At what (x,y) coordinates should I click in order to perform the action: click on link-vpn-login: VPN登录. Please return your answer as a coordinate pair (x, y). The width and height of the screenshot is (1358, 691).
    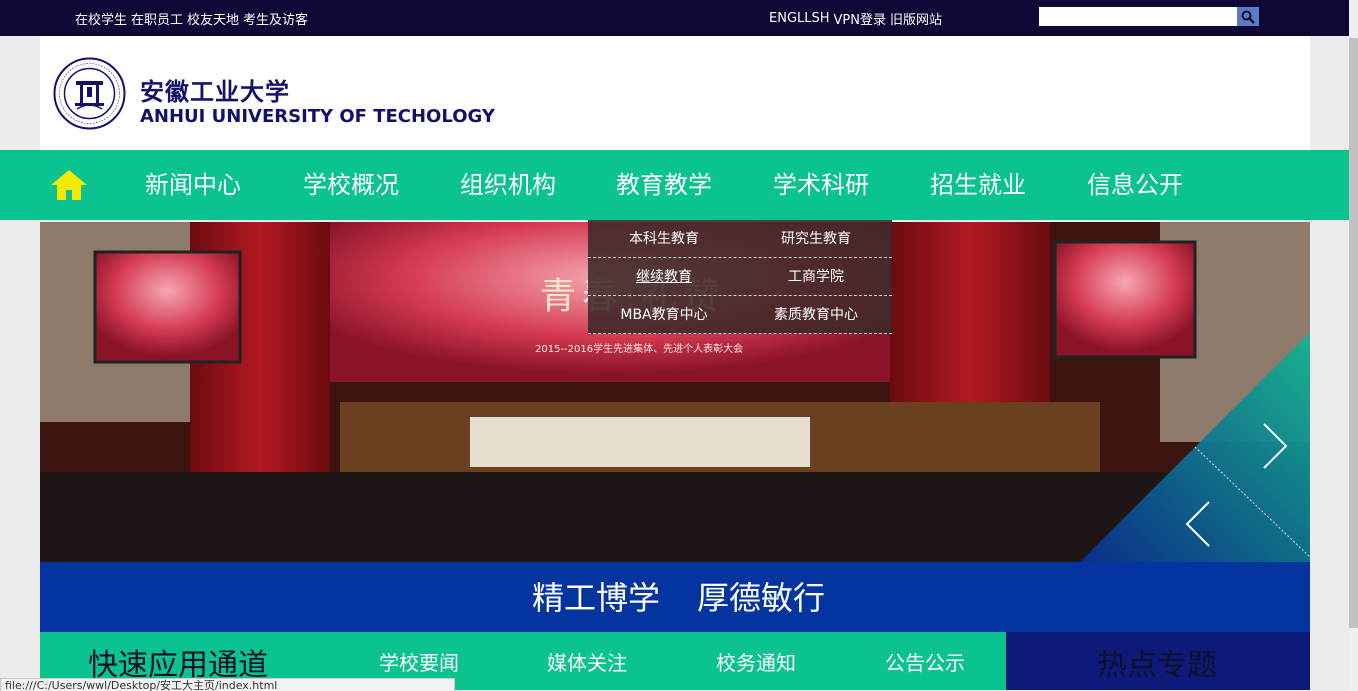
    Looking at the image, I should click on (860, 18).